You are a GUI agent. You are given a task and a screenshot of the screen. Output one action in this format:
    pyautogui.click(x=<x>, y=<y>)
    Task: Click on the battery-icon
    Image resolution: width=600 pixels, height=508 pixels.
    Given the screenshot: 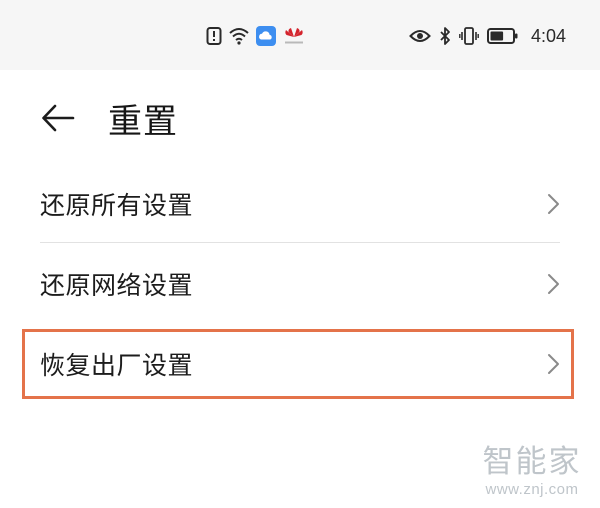 What is the action you would take?
    pyautogui.click(x=502, y=36)
    